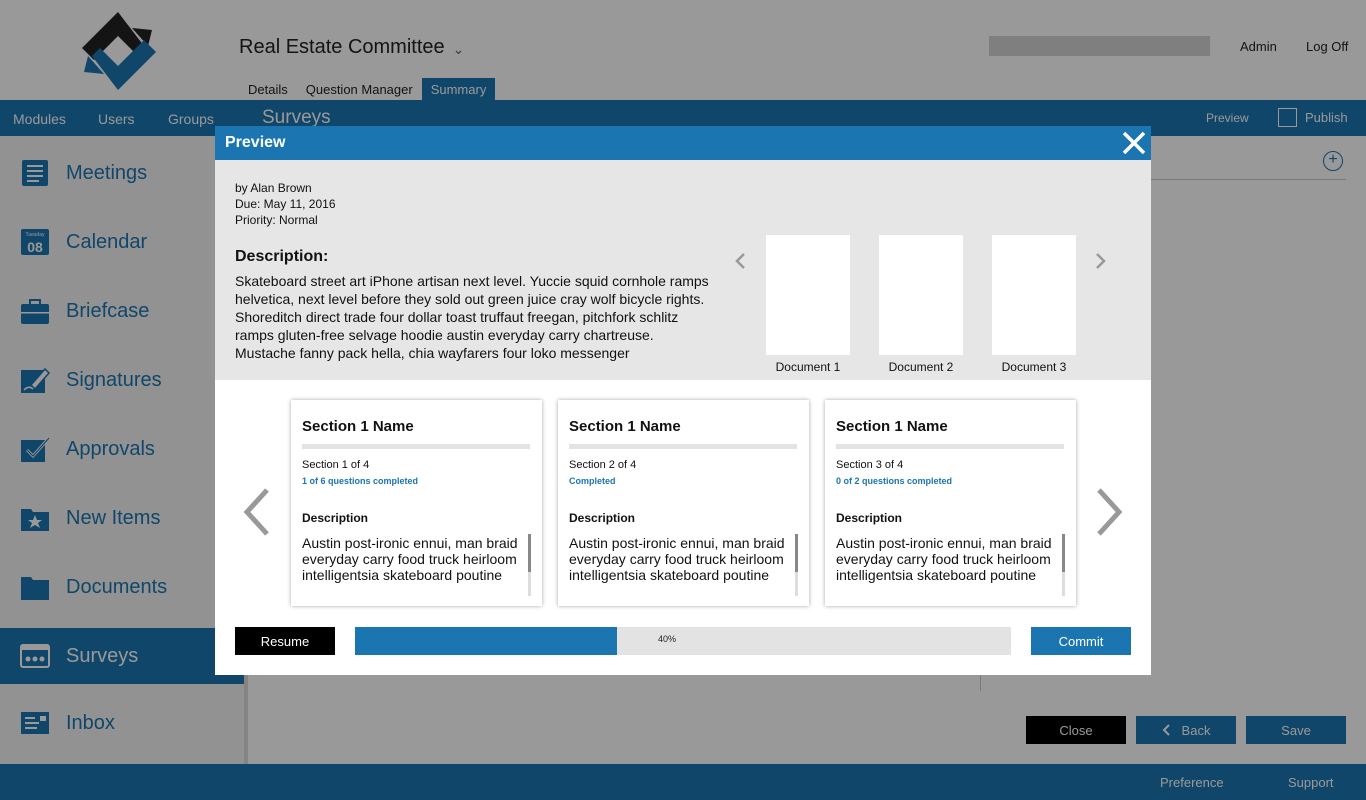  What do you see at coordinates (1081, 641) in the screenshot?
I see `commit-button: Commit` at bounding box center [1081, 641].